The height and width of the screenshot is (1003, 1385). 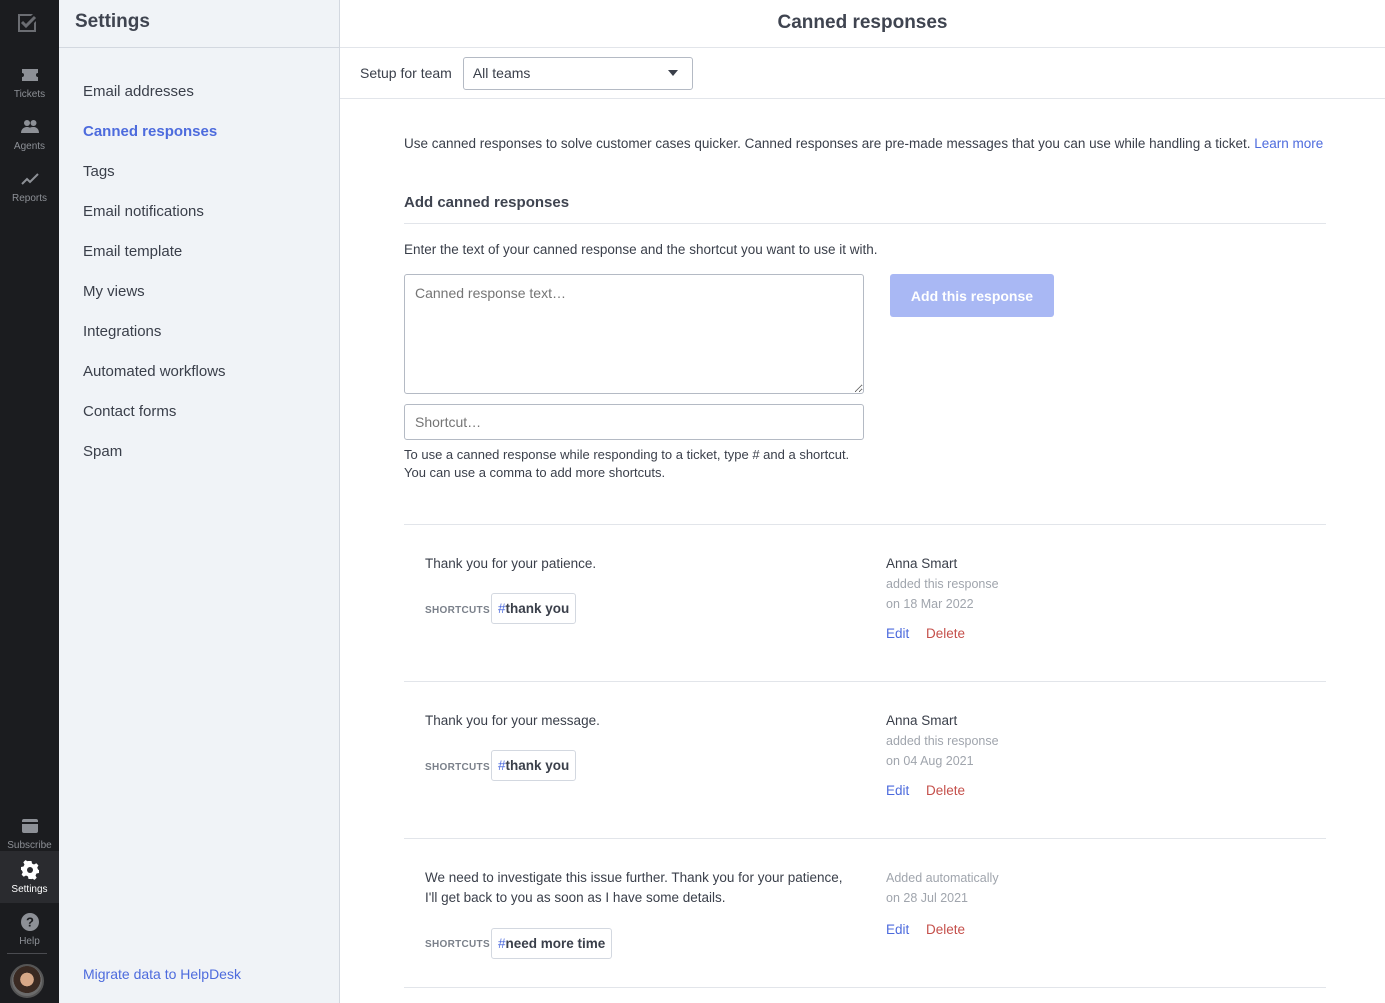 What do you see at coordinates (29, 825) in the screenshot?
I see `card-icon` at bounding box center [29, 825].